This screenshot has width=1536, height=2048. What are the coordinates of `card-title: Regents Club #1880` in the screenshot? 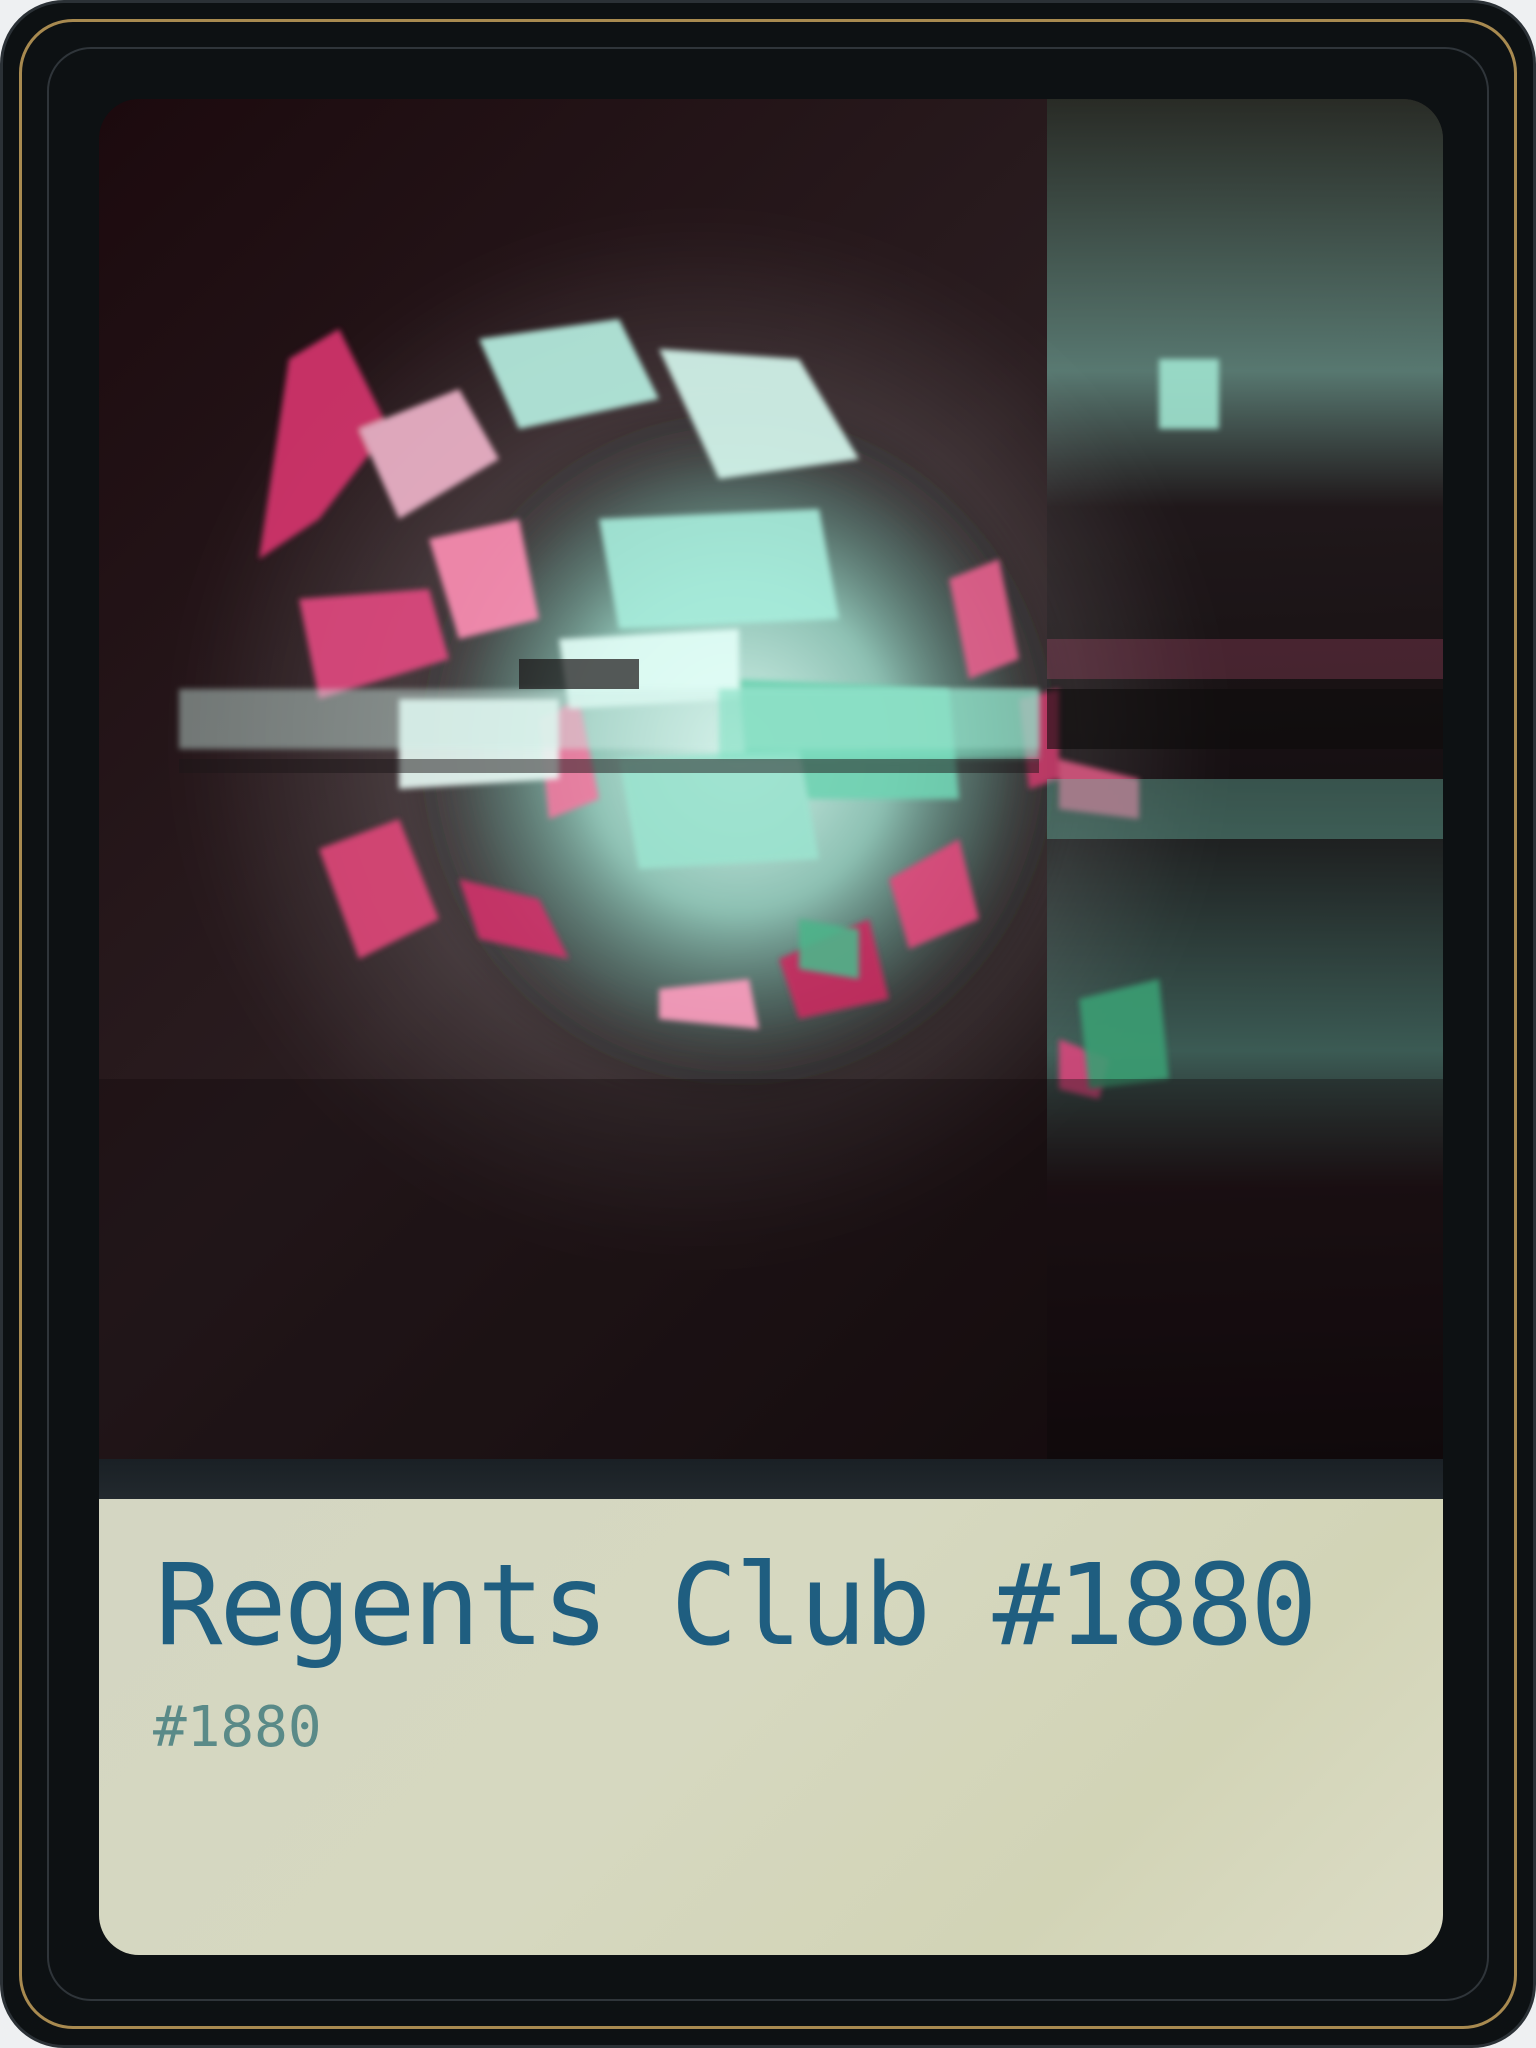 It's located at (736, 1606).